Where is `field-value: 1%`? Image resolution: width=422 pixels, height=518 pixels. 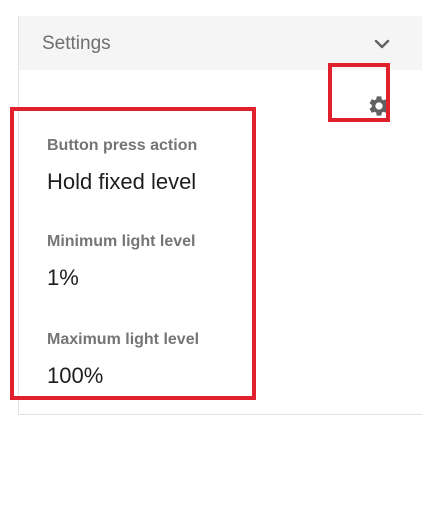
field-value: 1% is located at coordinates (63, 277).